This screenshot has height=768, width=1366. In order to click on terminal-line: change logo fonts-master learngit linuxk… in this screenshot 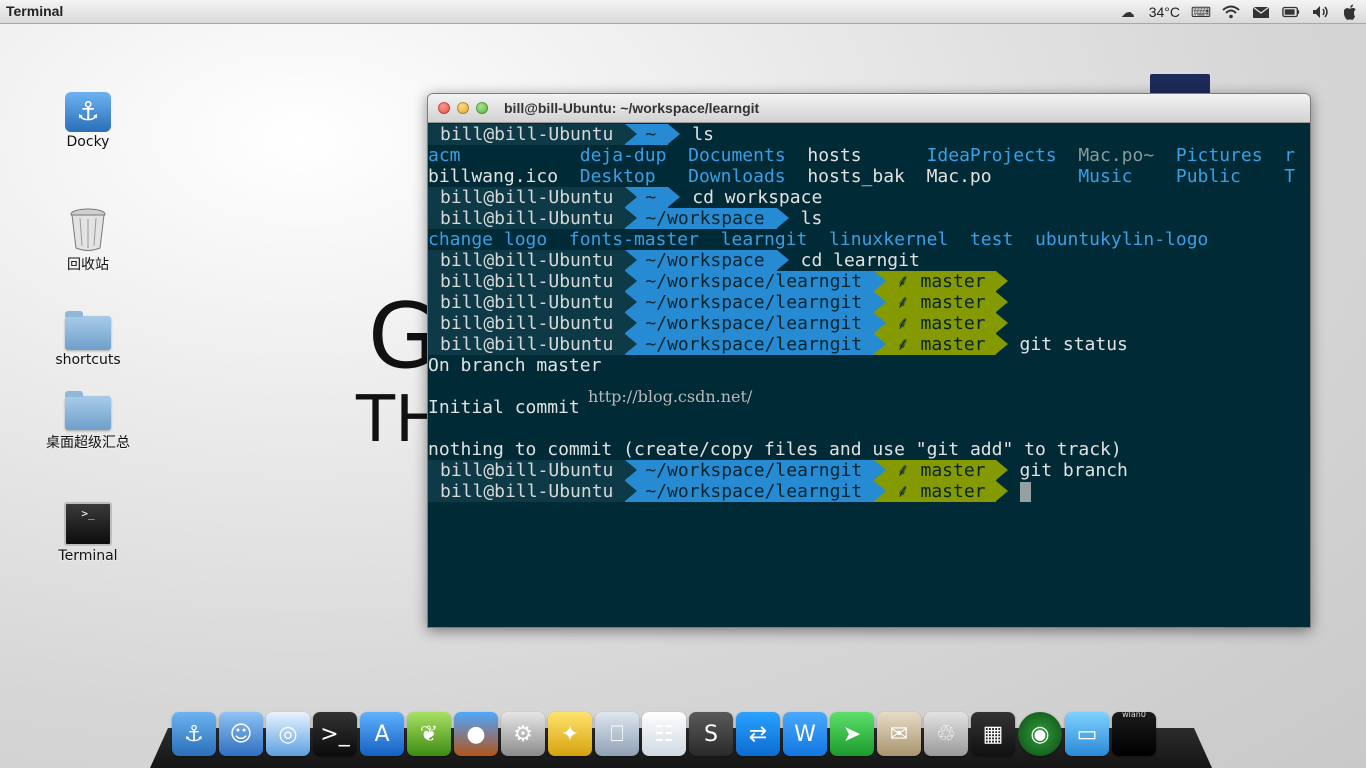, I will do `click(869, 239)`.